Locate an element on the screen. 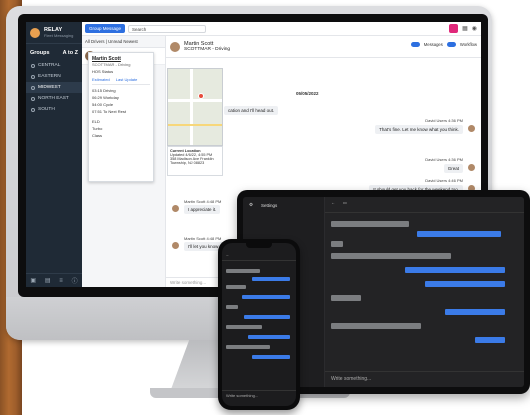  tab-estimated: Estimated is located at coordinates (101, 79).